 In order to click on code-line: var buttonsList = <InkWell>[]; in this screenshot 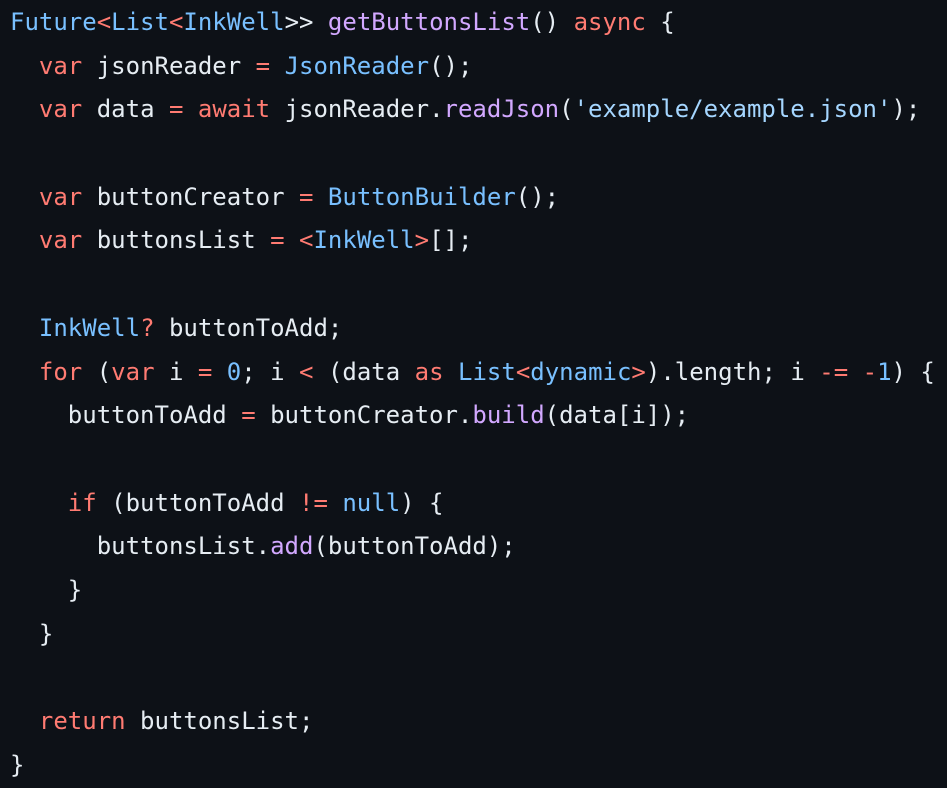, I will do `click(478, 241)`.